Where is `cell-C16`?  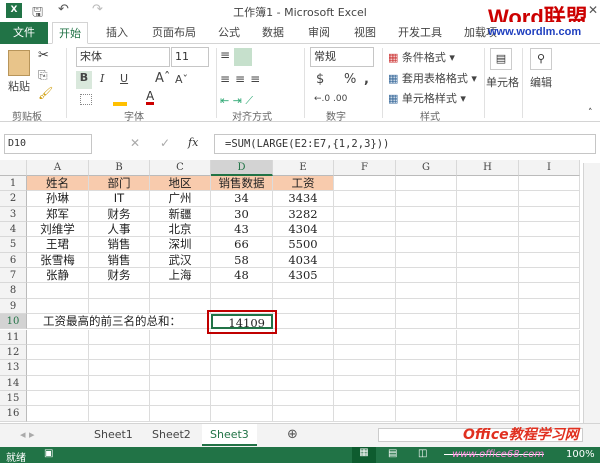
cell-C16 is located at coordinates (180, 414).